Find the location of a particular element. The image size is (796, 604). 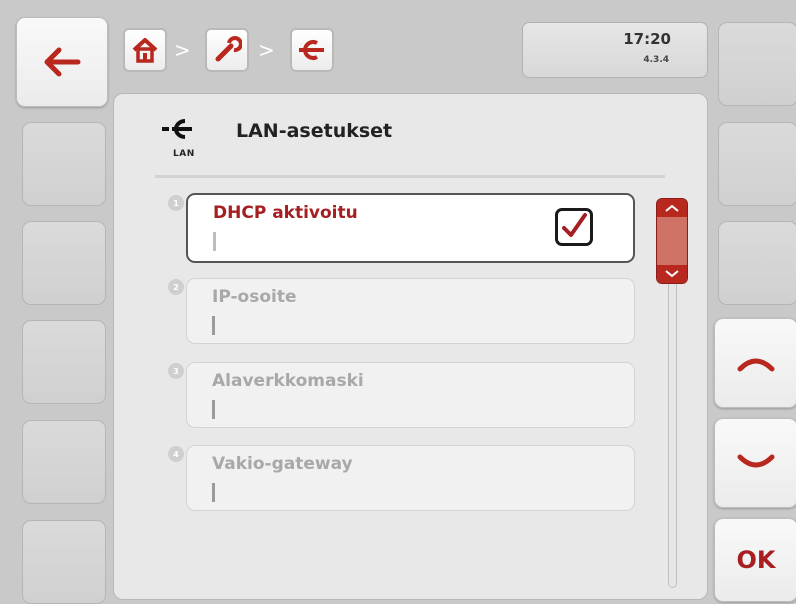

title-divider is located at coordinates (410, 176).